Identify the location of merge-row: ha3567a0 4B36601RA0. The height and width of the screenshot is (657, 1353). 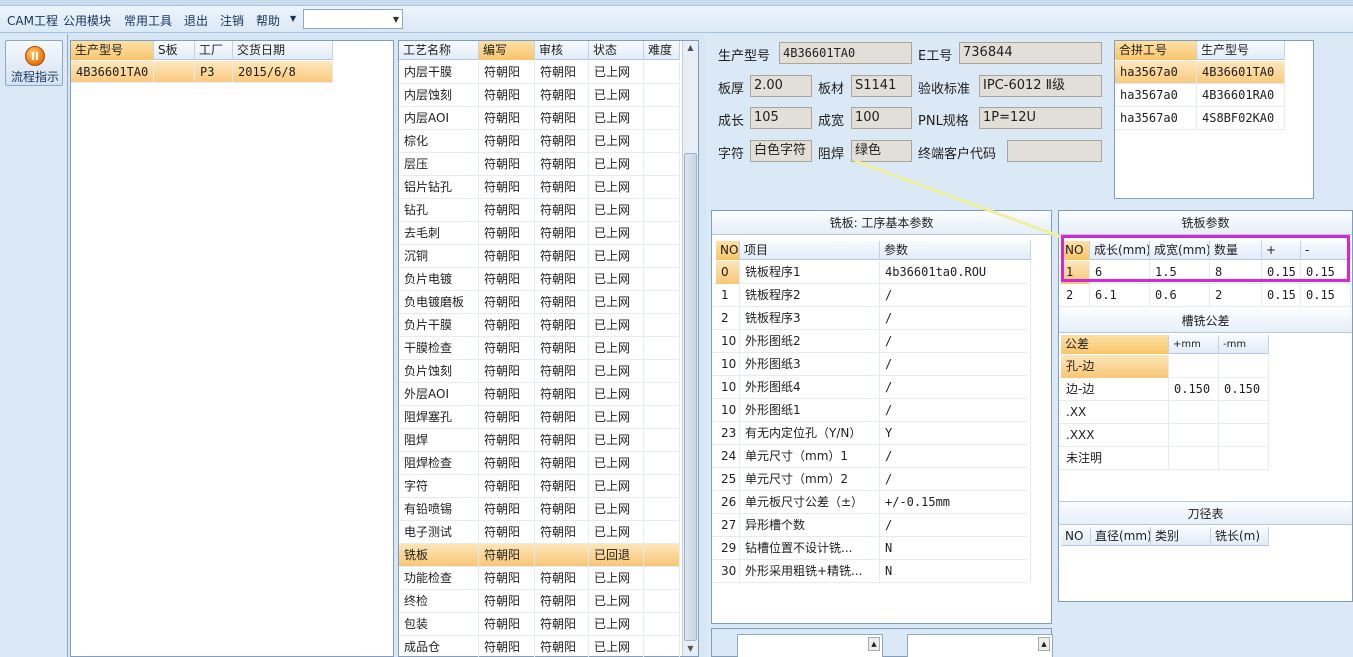
(1200, 95).